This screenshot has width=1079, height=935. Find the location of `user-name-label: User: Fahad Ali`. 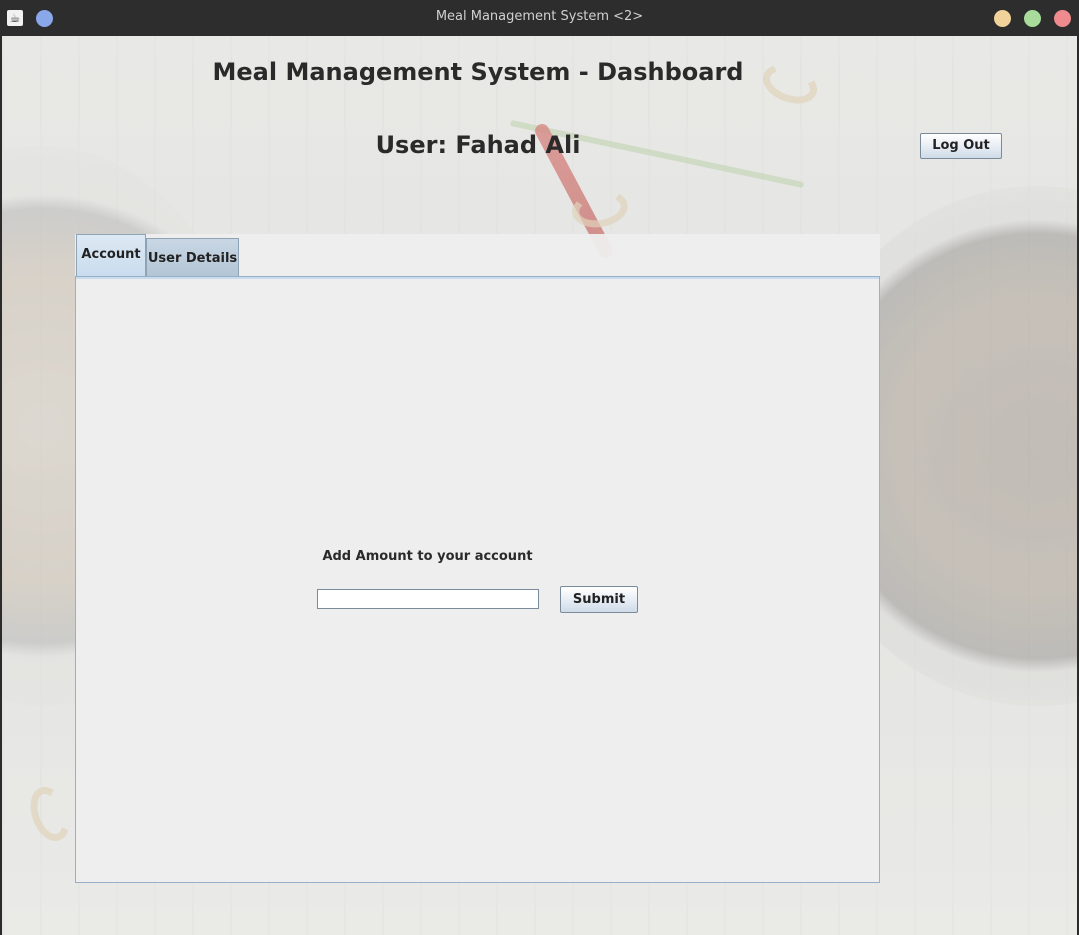

user-name-label: User: Fahad Ali is located at coordinates (478, 145).